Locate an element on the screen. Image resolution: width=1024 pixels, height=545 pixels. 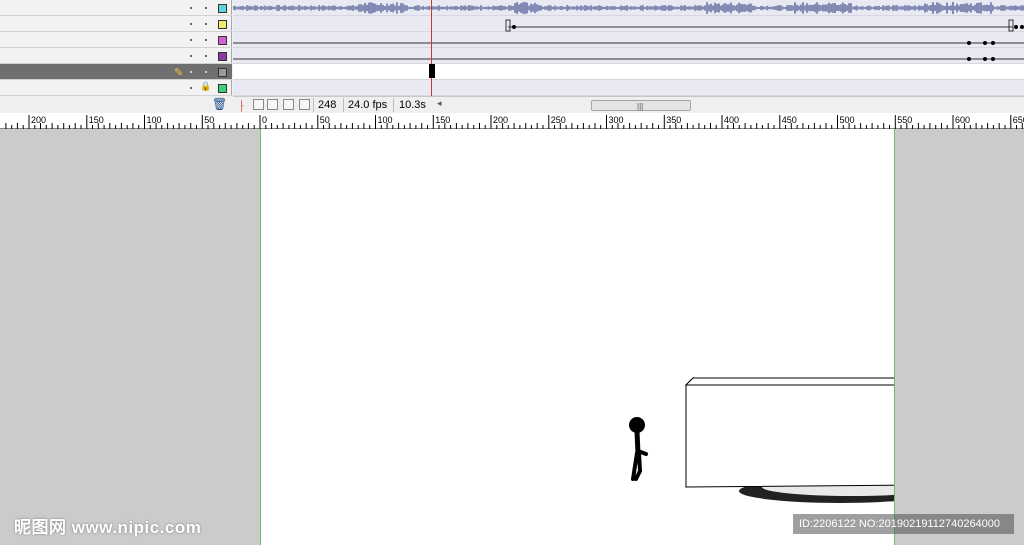
center-frame-icon: ⸠ is located at coordinates (242, 105).